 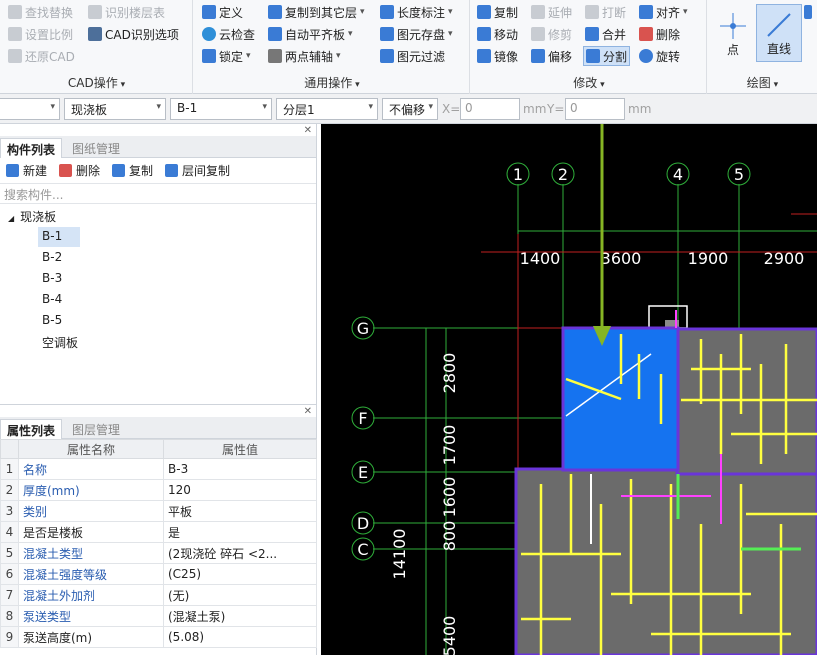 I want to click on tree-item-b2: B-2, so click(x=52, y=258).